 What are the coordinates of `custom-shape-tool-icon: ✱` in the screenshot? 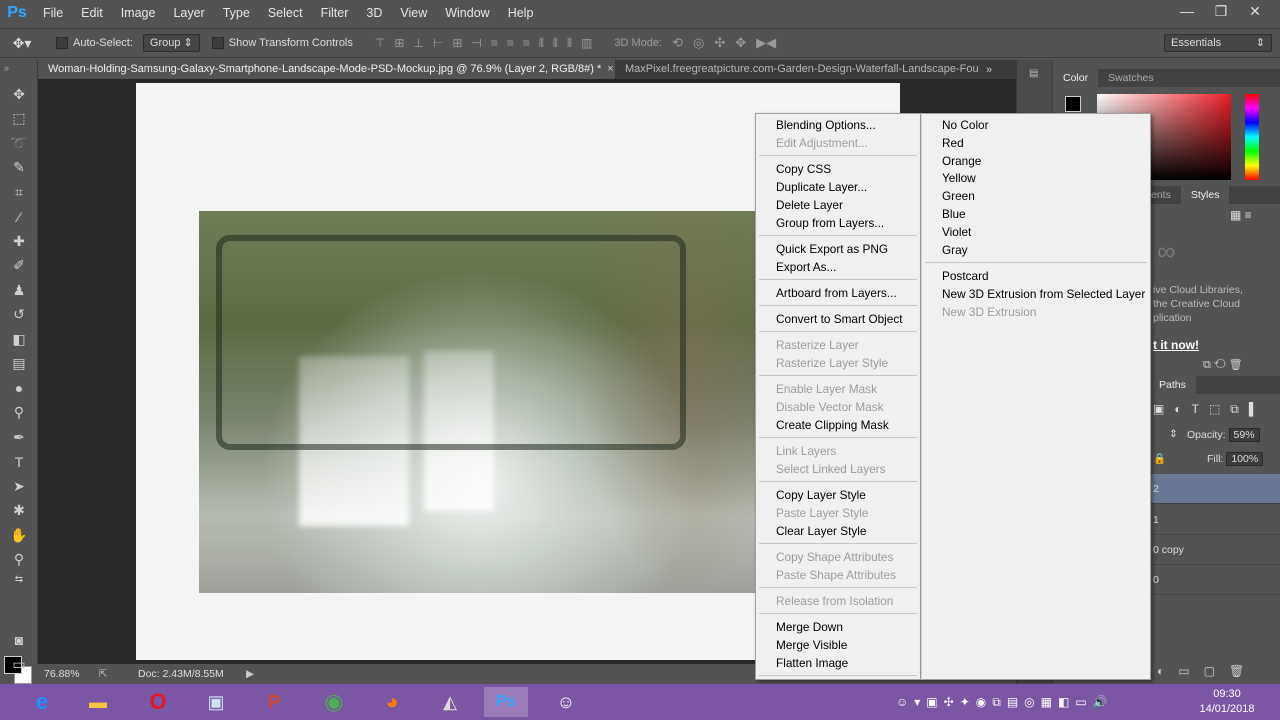 It's located at (19, 511).